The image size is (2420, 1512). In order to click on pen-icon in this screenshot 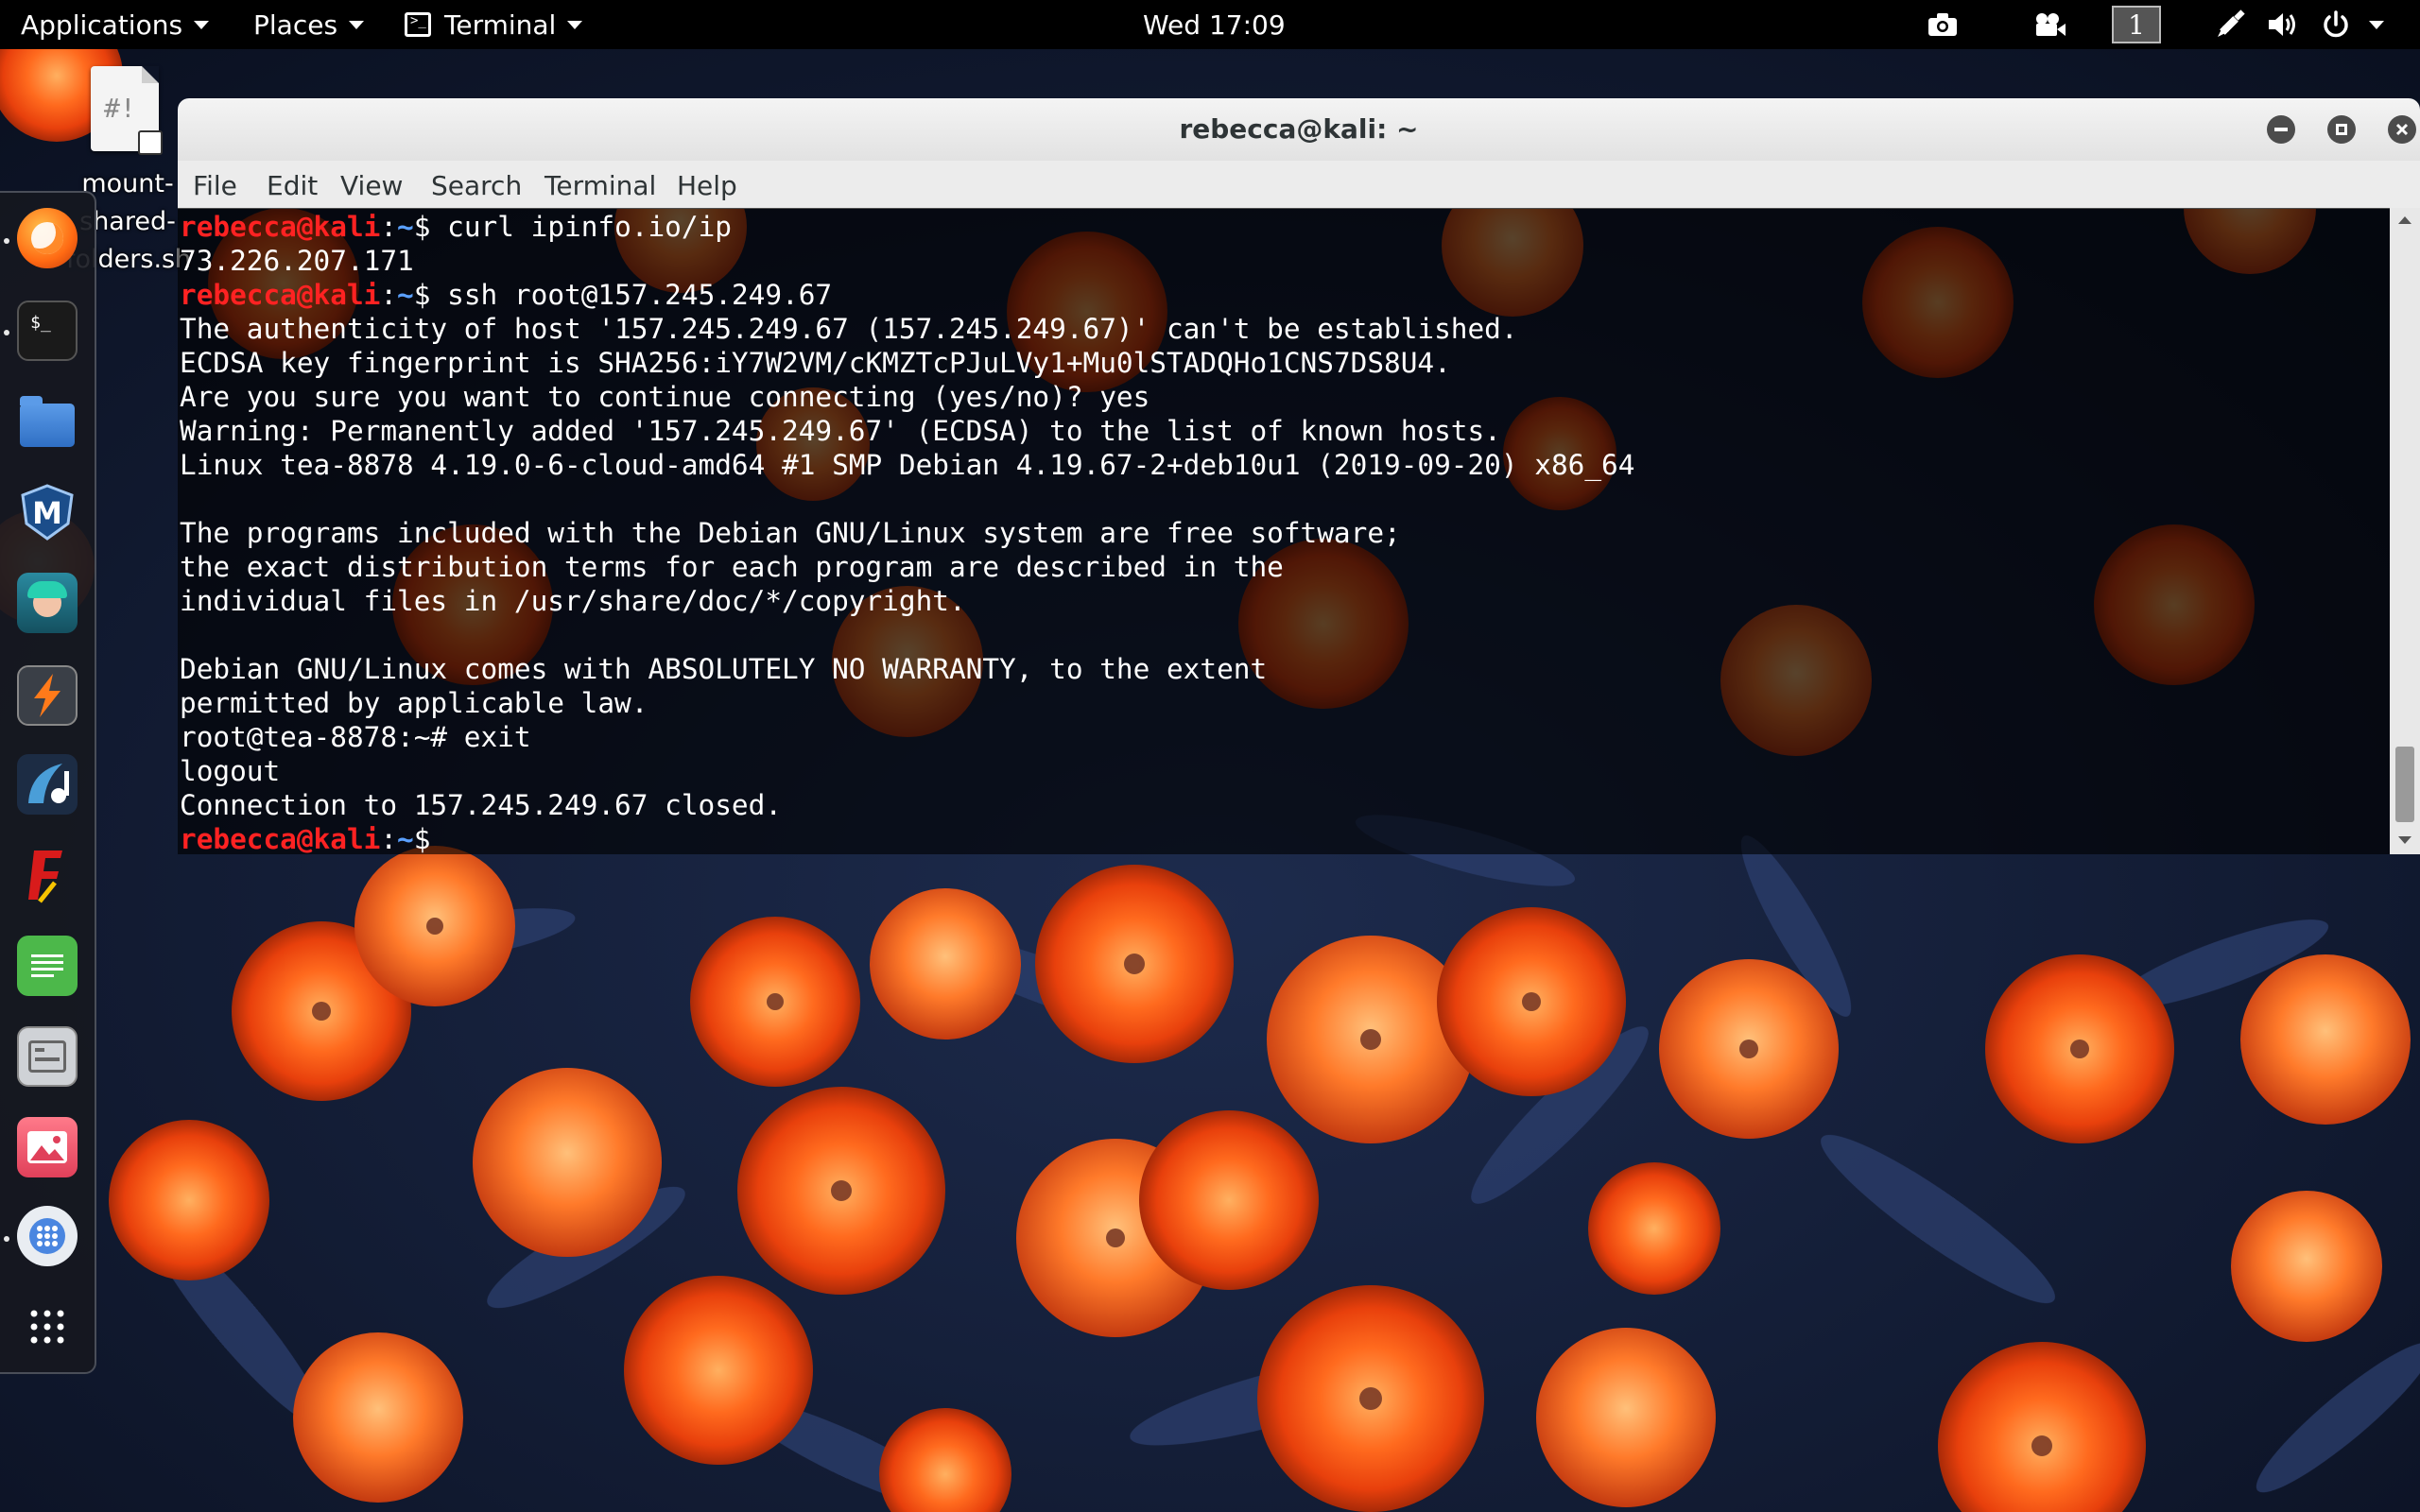, I will do `click(2230, 24)`.